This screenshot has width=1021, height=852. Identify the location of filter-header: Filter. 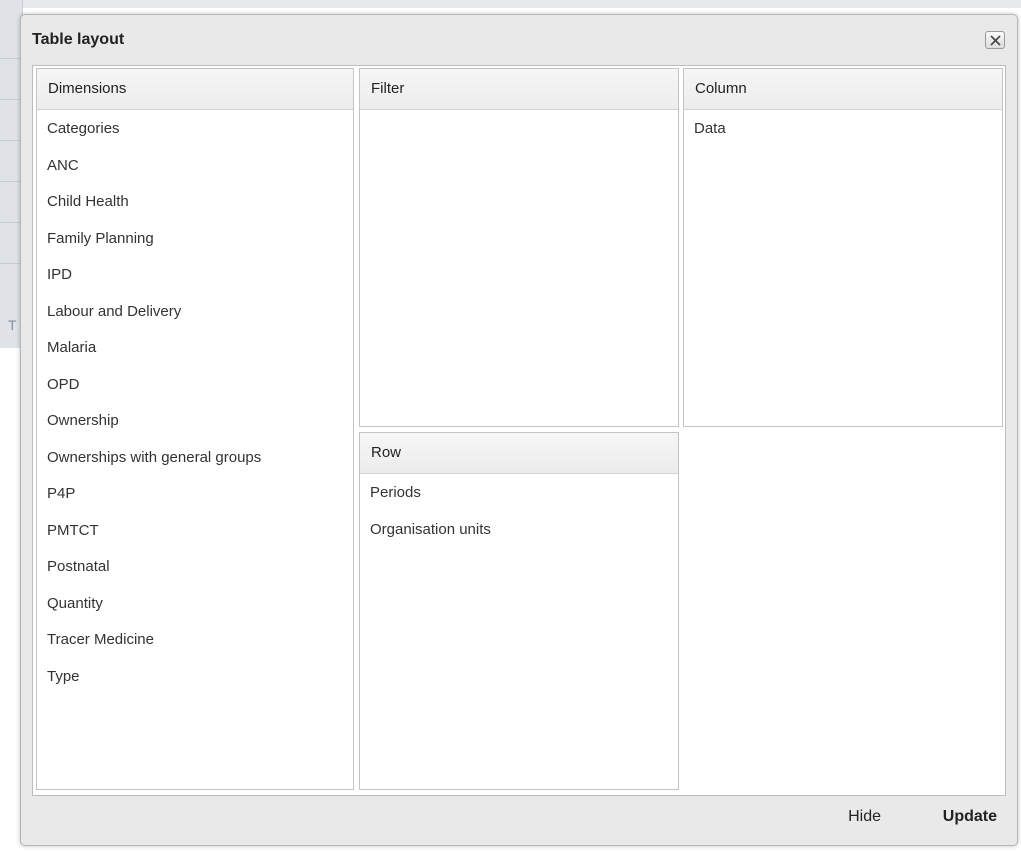
(519, 89).